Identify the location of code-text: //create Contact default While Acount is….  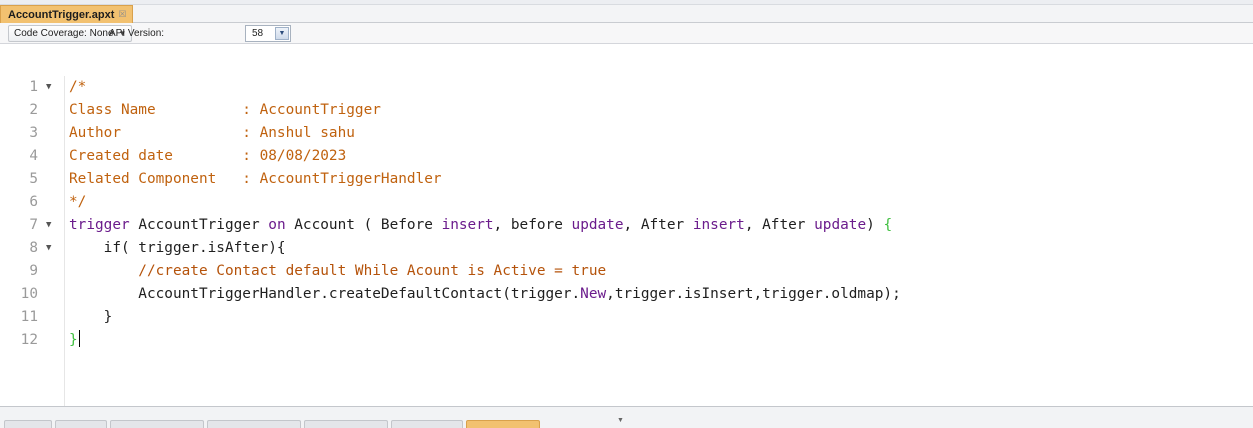
(338, 271).